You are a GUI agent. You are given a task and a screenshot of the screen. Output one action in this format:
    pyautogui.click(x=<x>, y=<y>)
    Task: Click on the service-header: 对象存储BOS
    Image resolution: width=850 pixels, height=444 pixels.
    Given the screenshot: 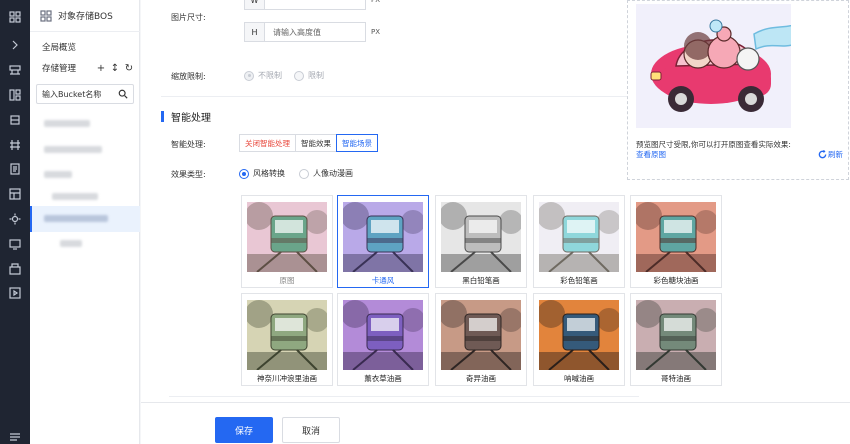 What is the action you would take?
    pyautogui.click(x=85, y=16)
    